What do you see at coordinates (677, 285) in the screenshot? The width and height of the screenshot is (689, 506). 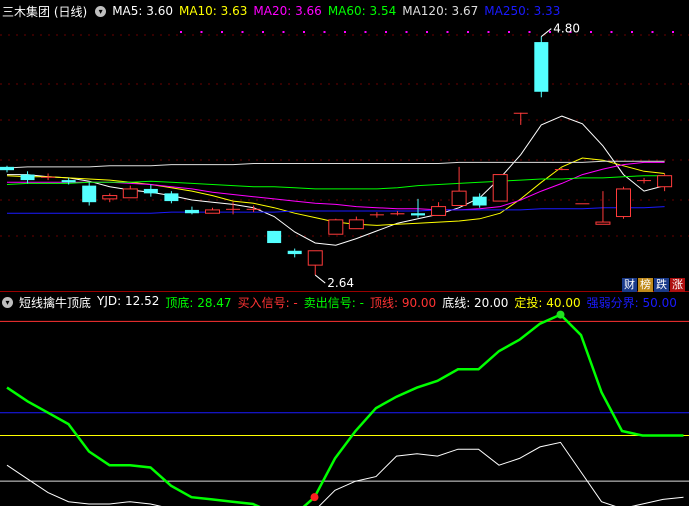 I see `badge: 涨` at bounding box center [677, 285].